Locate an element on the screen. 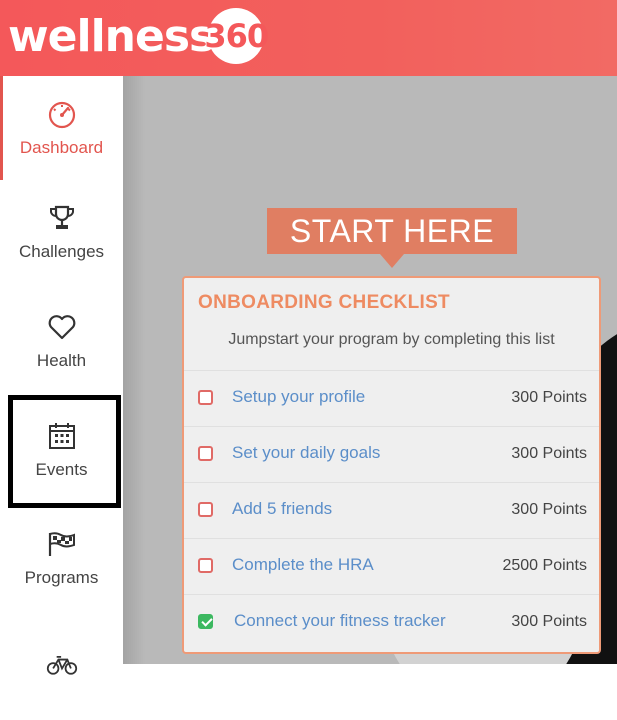  trophy-icon is located at coordinates (62, 218).